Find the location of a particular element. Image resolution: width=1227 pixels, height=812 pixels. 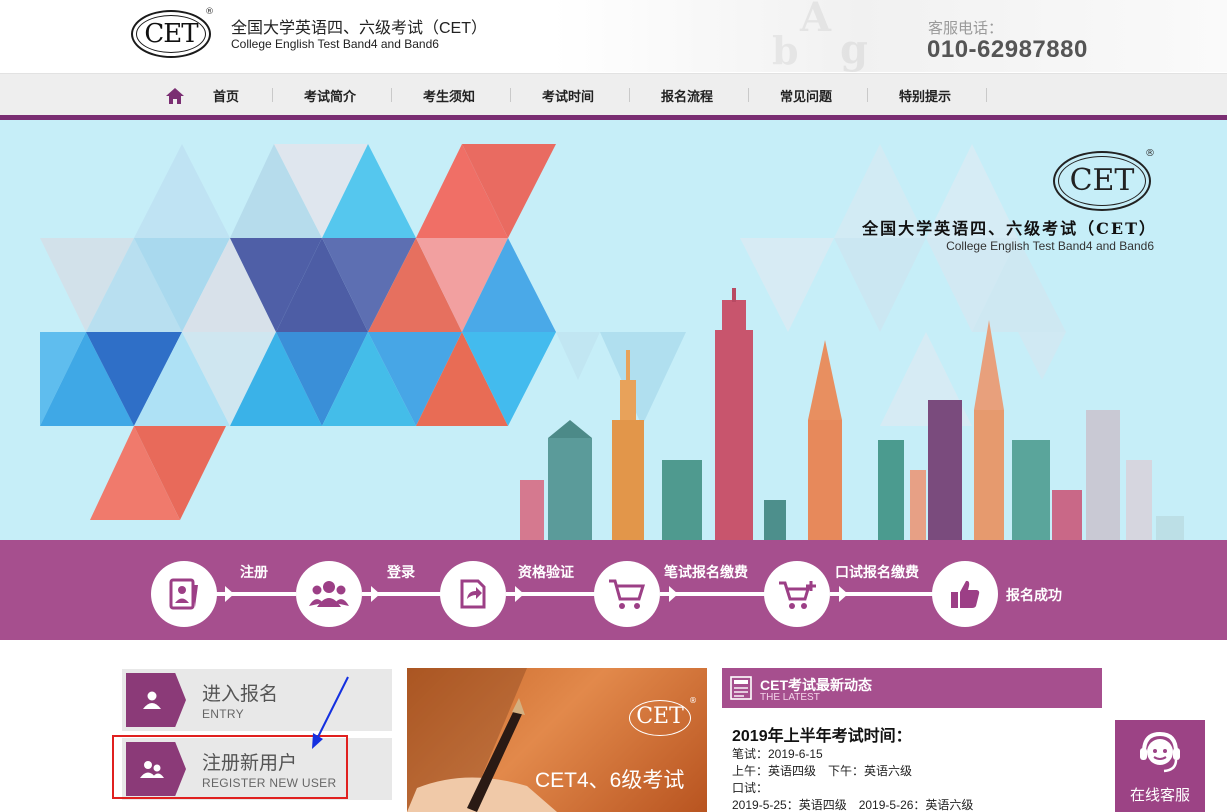

thumbs-up-icon is located at coordinates (965, 594).